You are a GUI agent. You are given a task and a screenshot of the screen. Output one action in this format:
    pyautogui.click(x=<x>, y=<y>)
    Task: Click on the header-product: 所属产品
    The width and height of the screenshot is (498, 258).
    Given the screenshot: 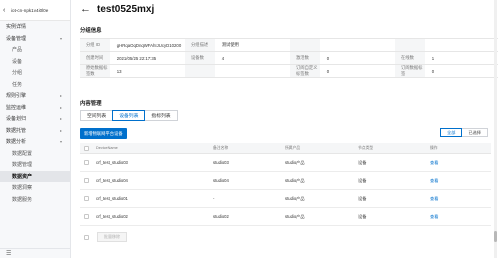 What is the action you would take?
    pyautogui.click(x=293, y=147)
    